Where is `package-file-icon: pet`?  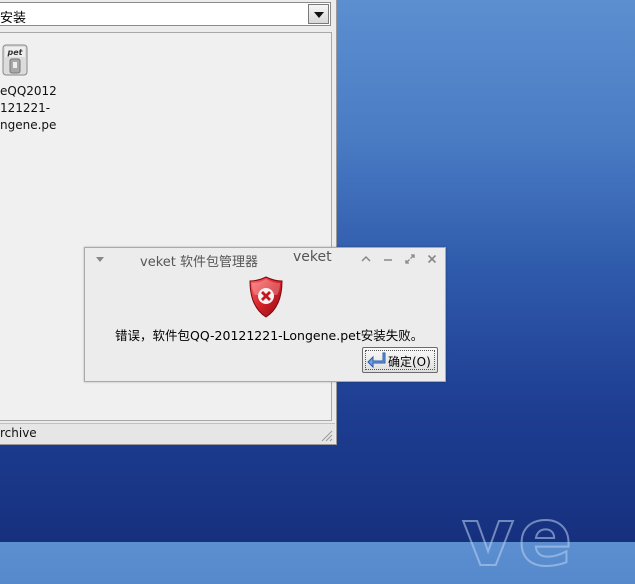
package-file-icon: pet is located at coordinates (15, 60).